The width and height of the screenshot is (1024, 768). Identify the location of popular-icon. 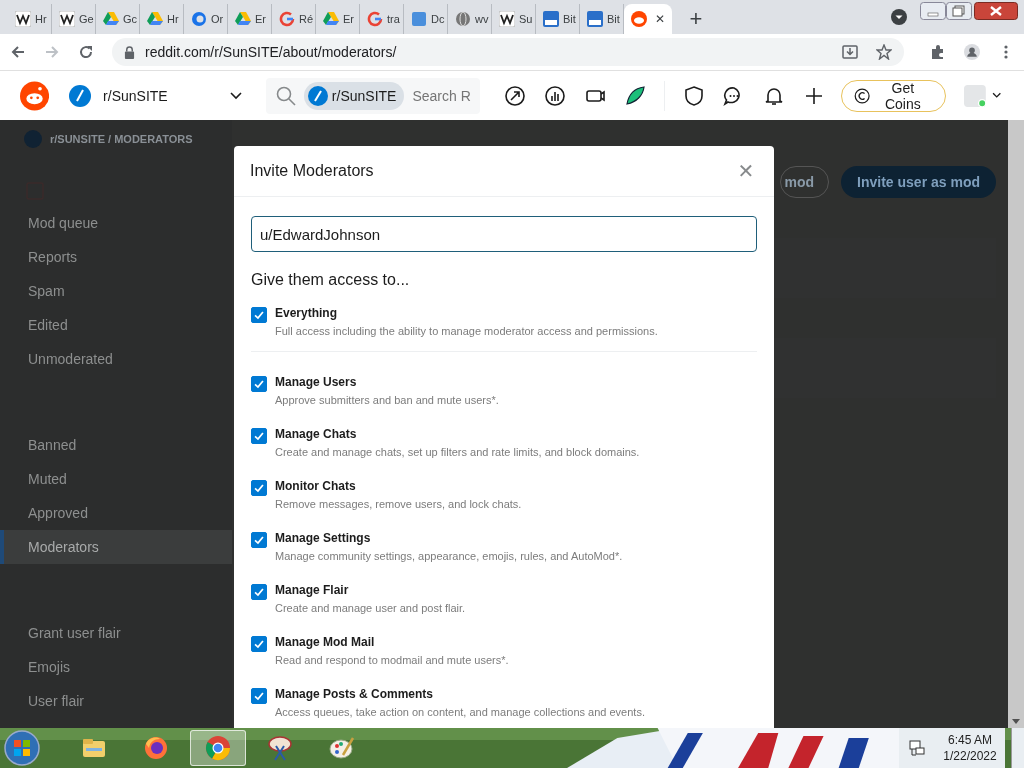
(515, 95).